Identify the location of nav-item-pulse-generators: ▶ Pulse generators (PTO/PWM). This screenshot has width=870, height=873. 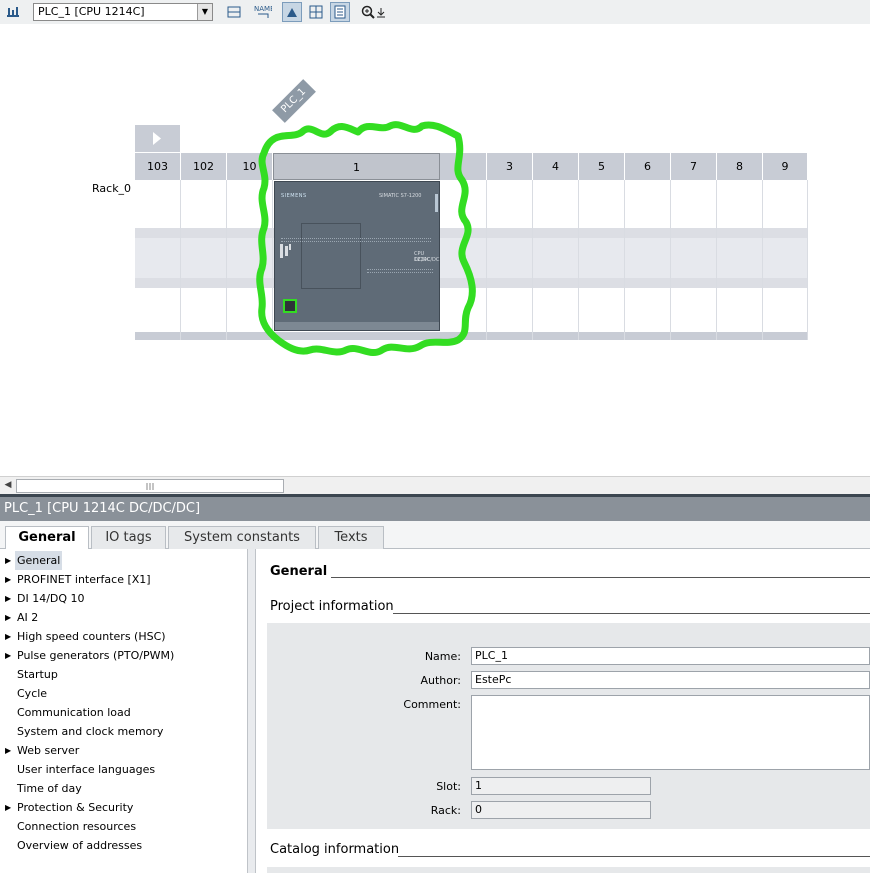
(123, 655).